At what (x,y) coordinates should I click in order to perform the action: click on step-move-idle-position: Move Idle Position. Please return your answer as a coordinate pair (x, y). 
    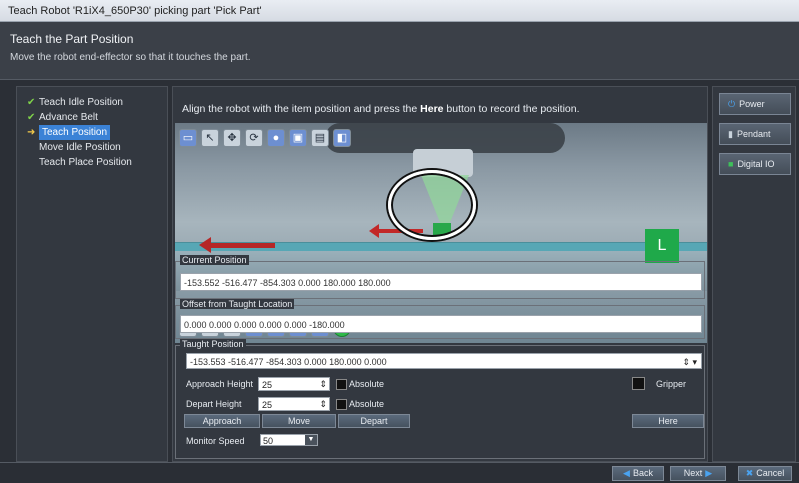
    Looking at the image, I should click on (97, 147).